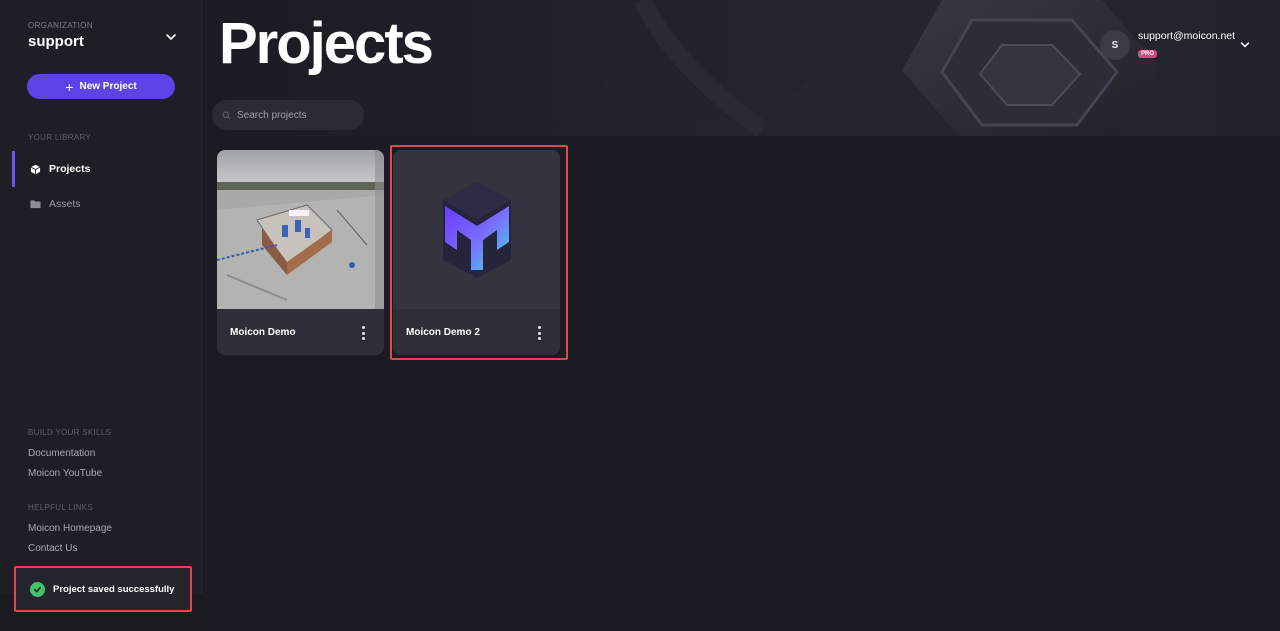 Image resolution: width=1280 pixels, height=631 pixels. What do you see at coordinates (70, 528) in the screenshot?
I see `homepage-link: Moicon Homepage` at bounding box center [70, 528].